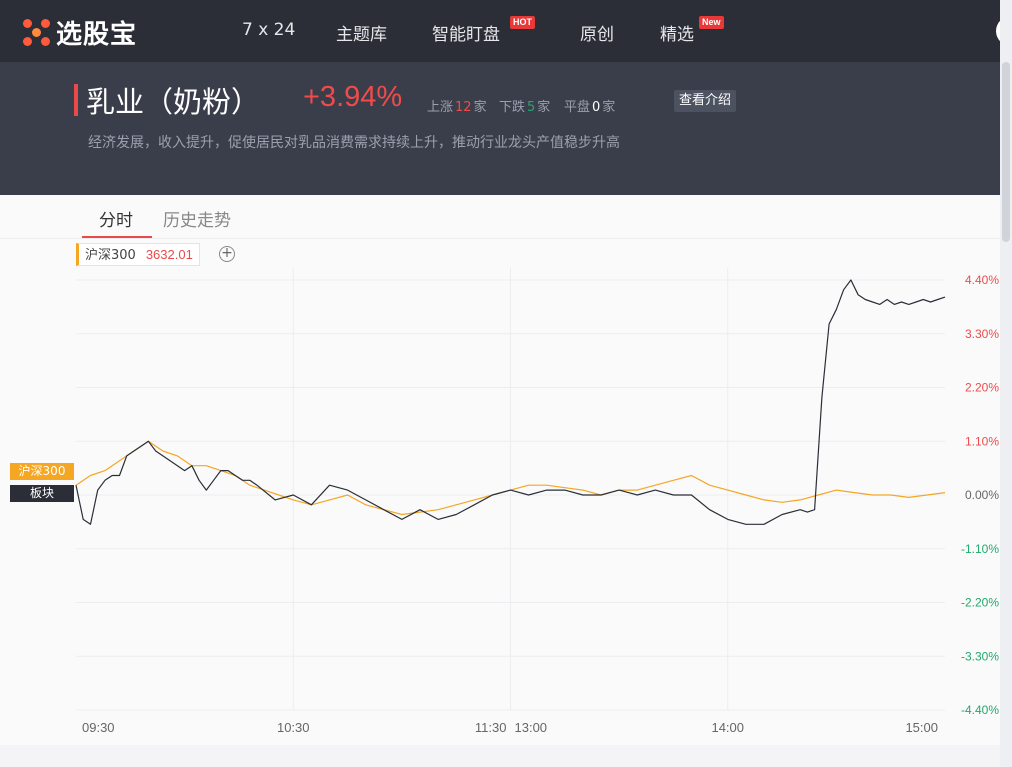 The image size is (1012, 767). Describe the element at coordinates (42, 471) in the screenshot. I see `hs300-price-tag: 沪深300` at that location.